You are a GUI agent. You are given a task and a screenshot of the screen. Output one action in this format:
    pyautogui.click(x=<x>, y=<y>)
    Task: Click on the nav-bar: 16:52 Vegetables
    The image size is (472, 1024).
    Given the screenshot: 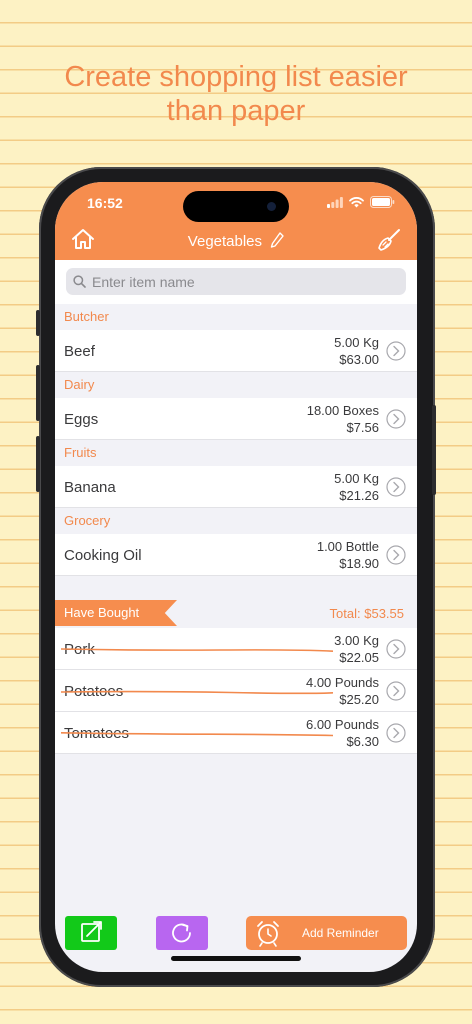 What is the action you would take?
    pyautogui.click(x=236, y=221)
    